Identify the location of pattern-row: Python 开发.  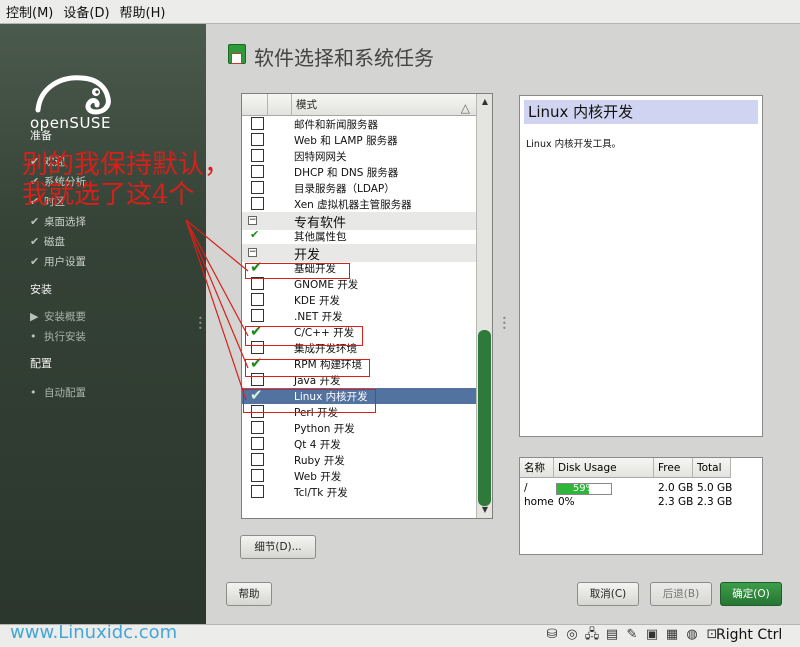
(359, 428).